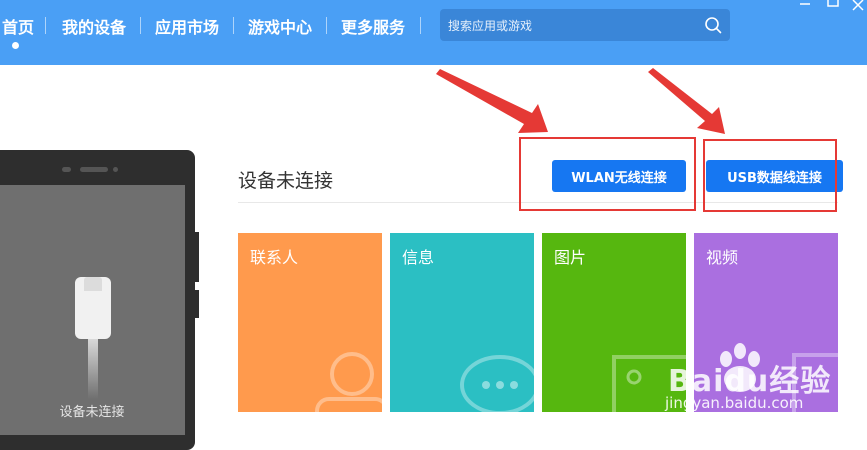 This screenshot has height=450, width=867. I want to click on phone-camera-dot, so click(66, 169).